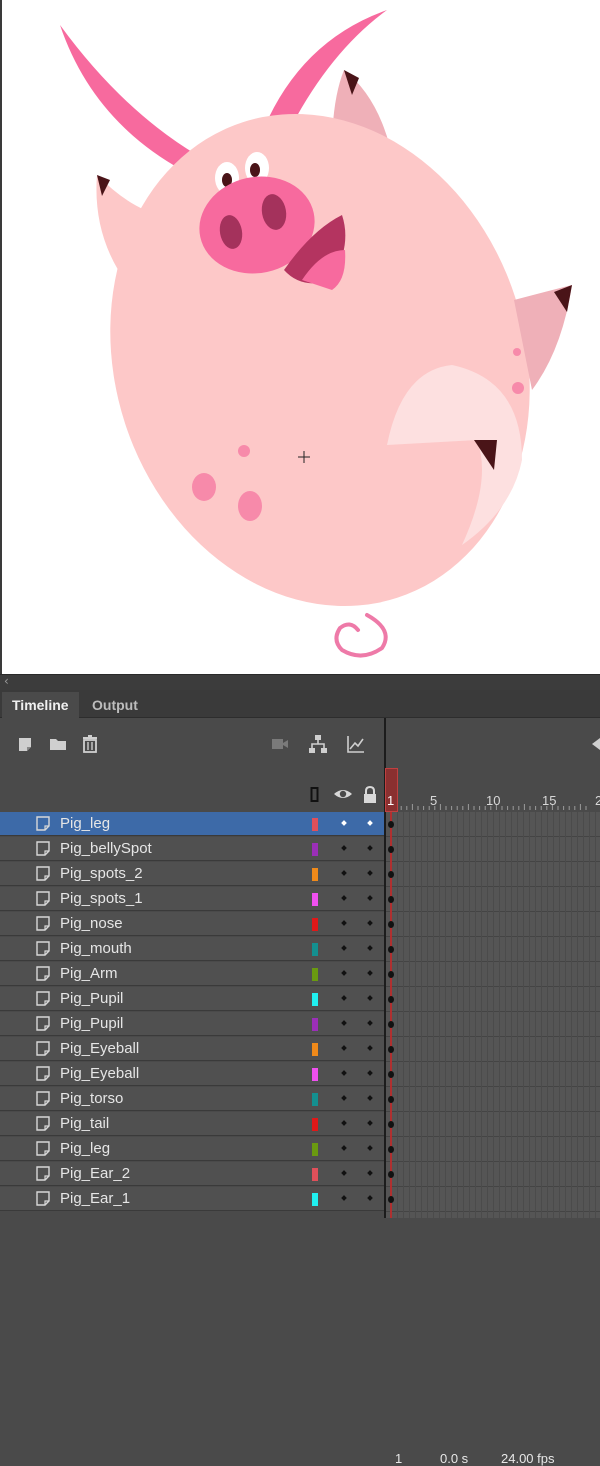 This screenshot has height=1466, width=600. What do you see at coordinates (370, 795) in the screenshot?
I see `lock-icon` at bounding box center [370, 795].